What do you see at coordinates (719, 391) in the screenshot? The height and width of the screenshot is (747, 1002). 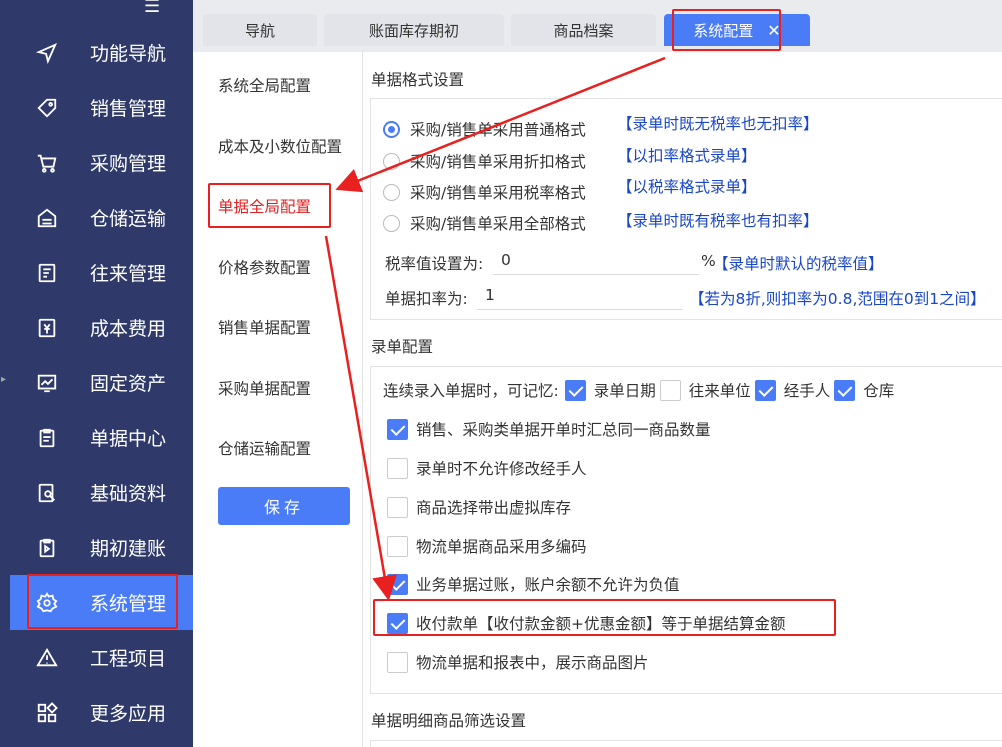 I see `checkbox-label: 往来单位` at bounding box center [719, 391].